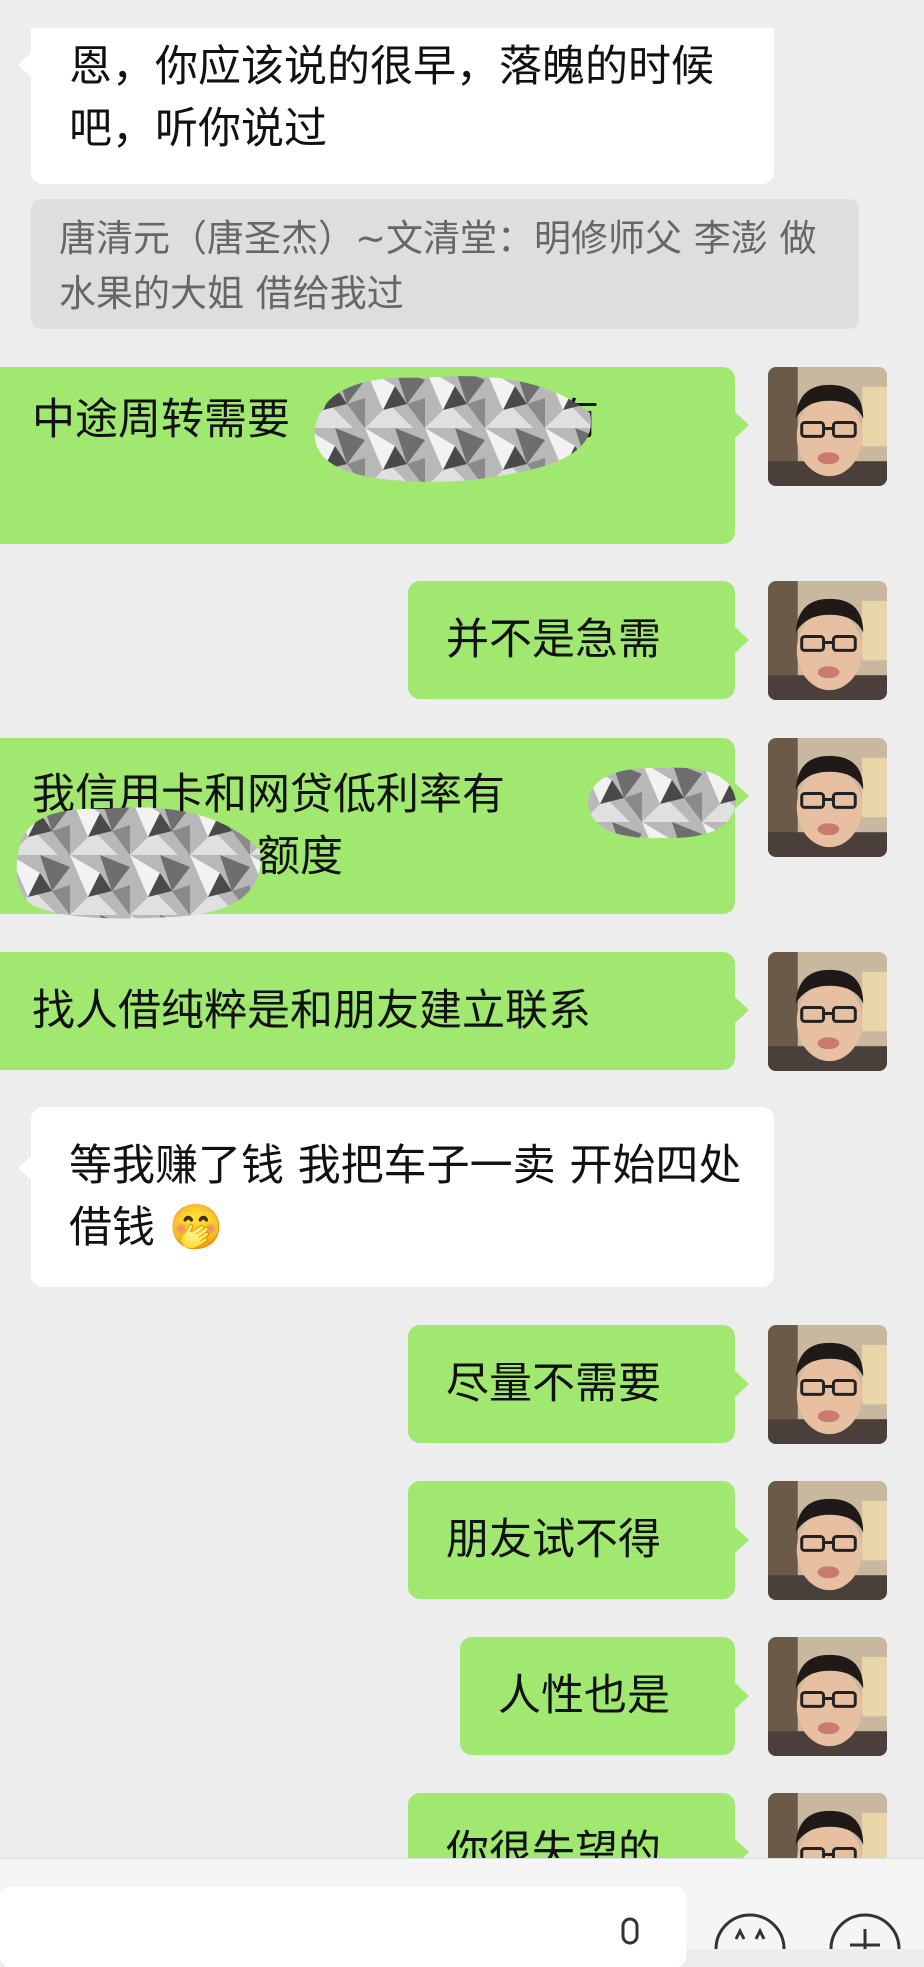  I want to click on message-text: 你很失望的, so click(553, 1842).